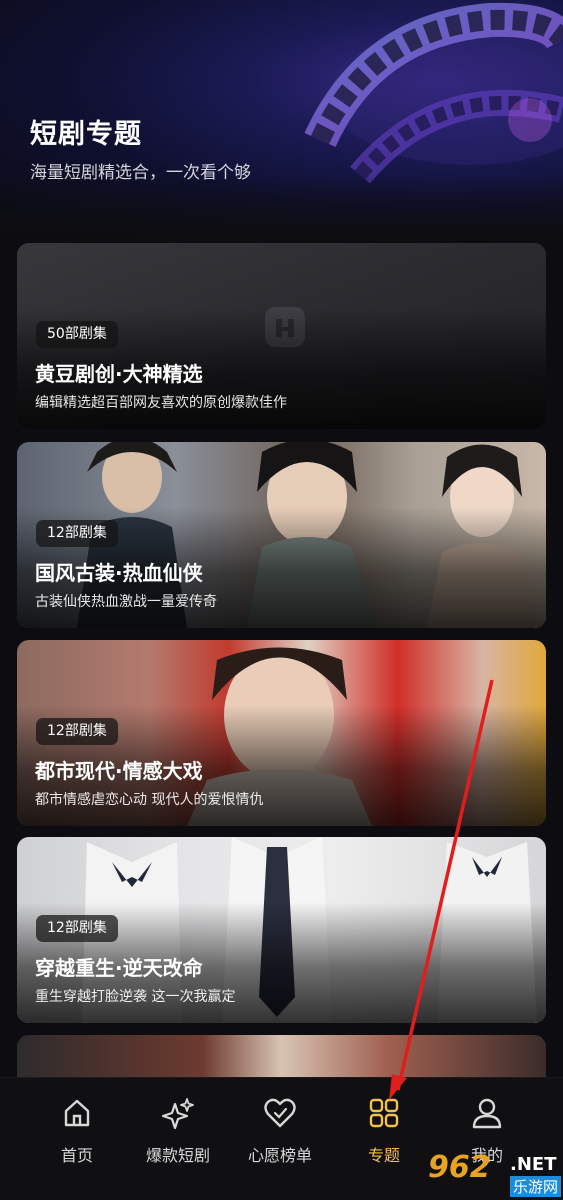 The width and height of the screenshot is (563, 1200). What do you see at coordinates (383, 1155) in the screenshot?
I see `tab-label: 专题` at bounding box center [383, 1155].